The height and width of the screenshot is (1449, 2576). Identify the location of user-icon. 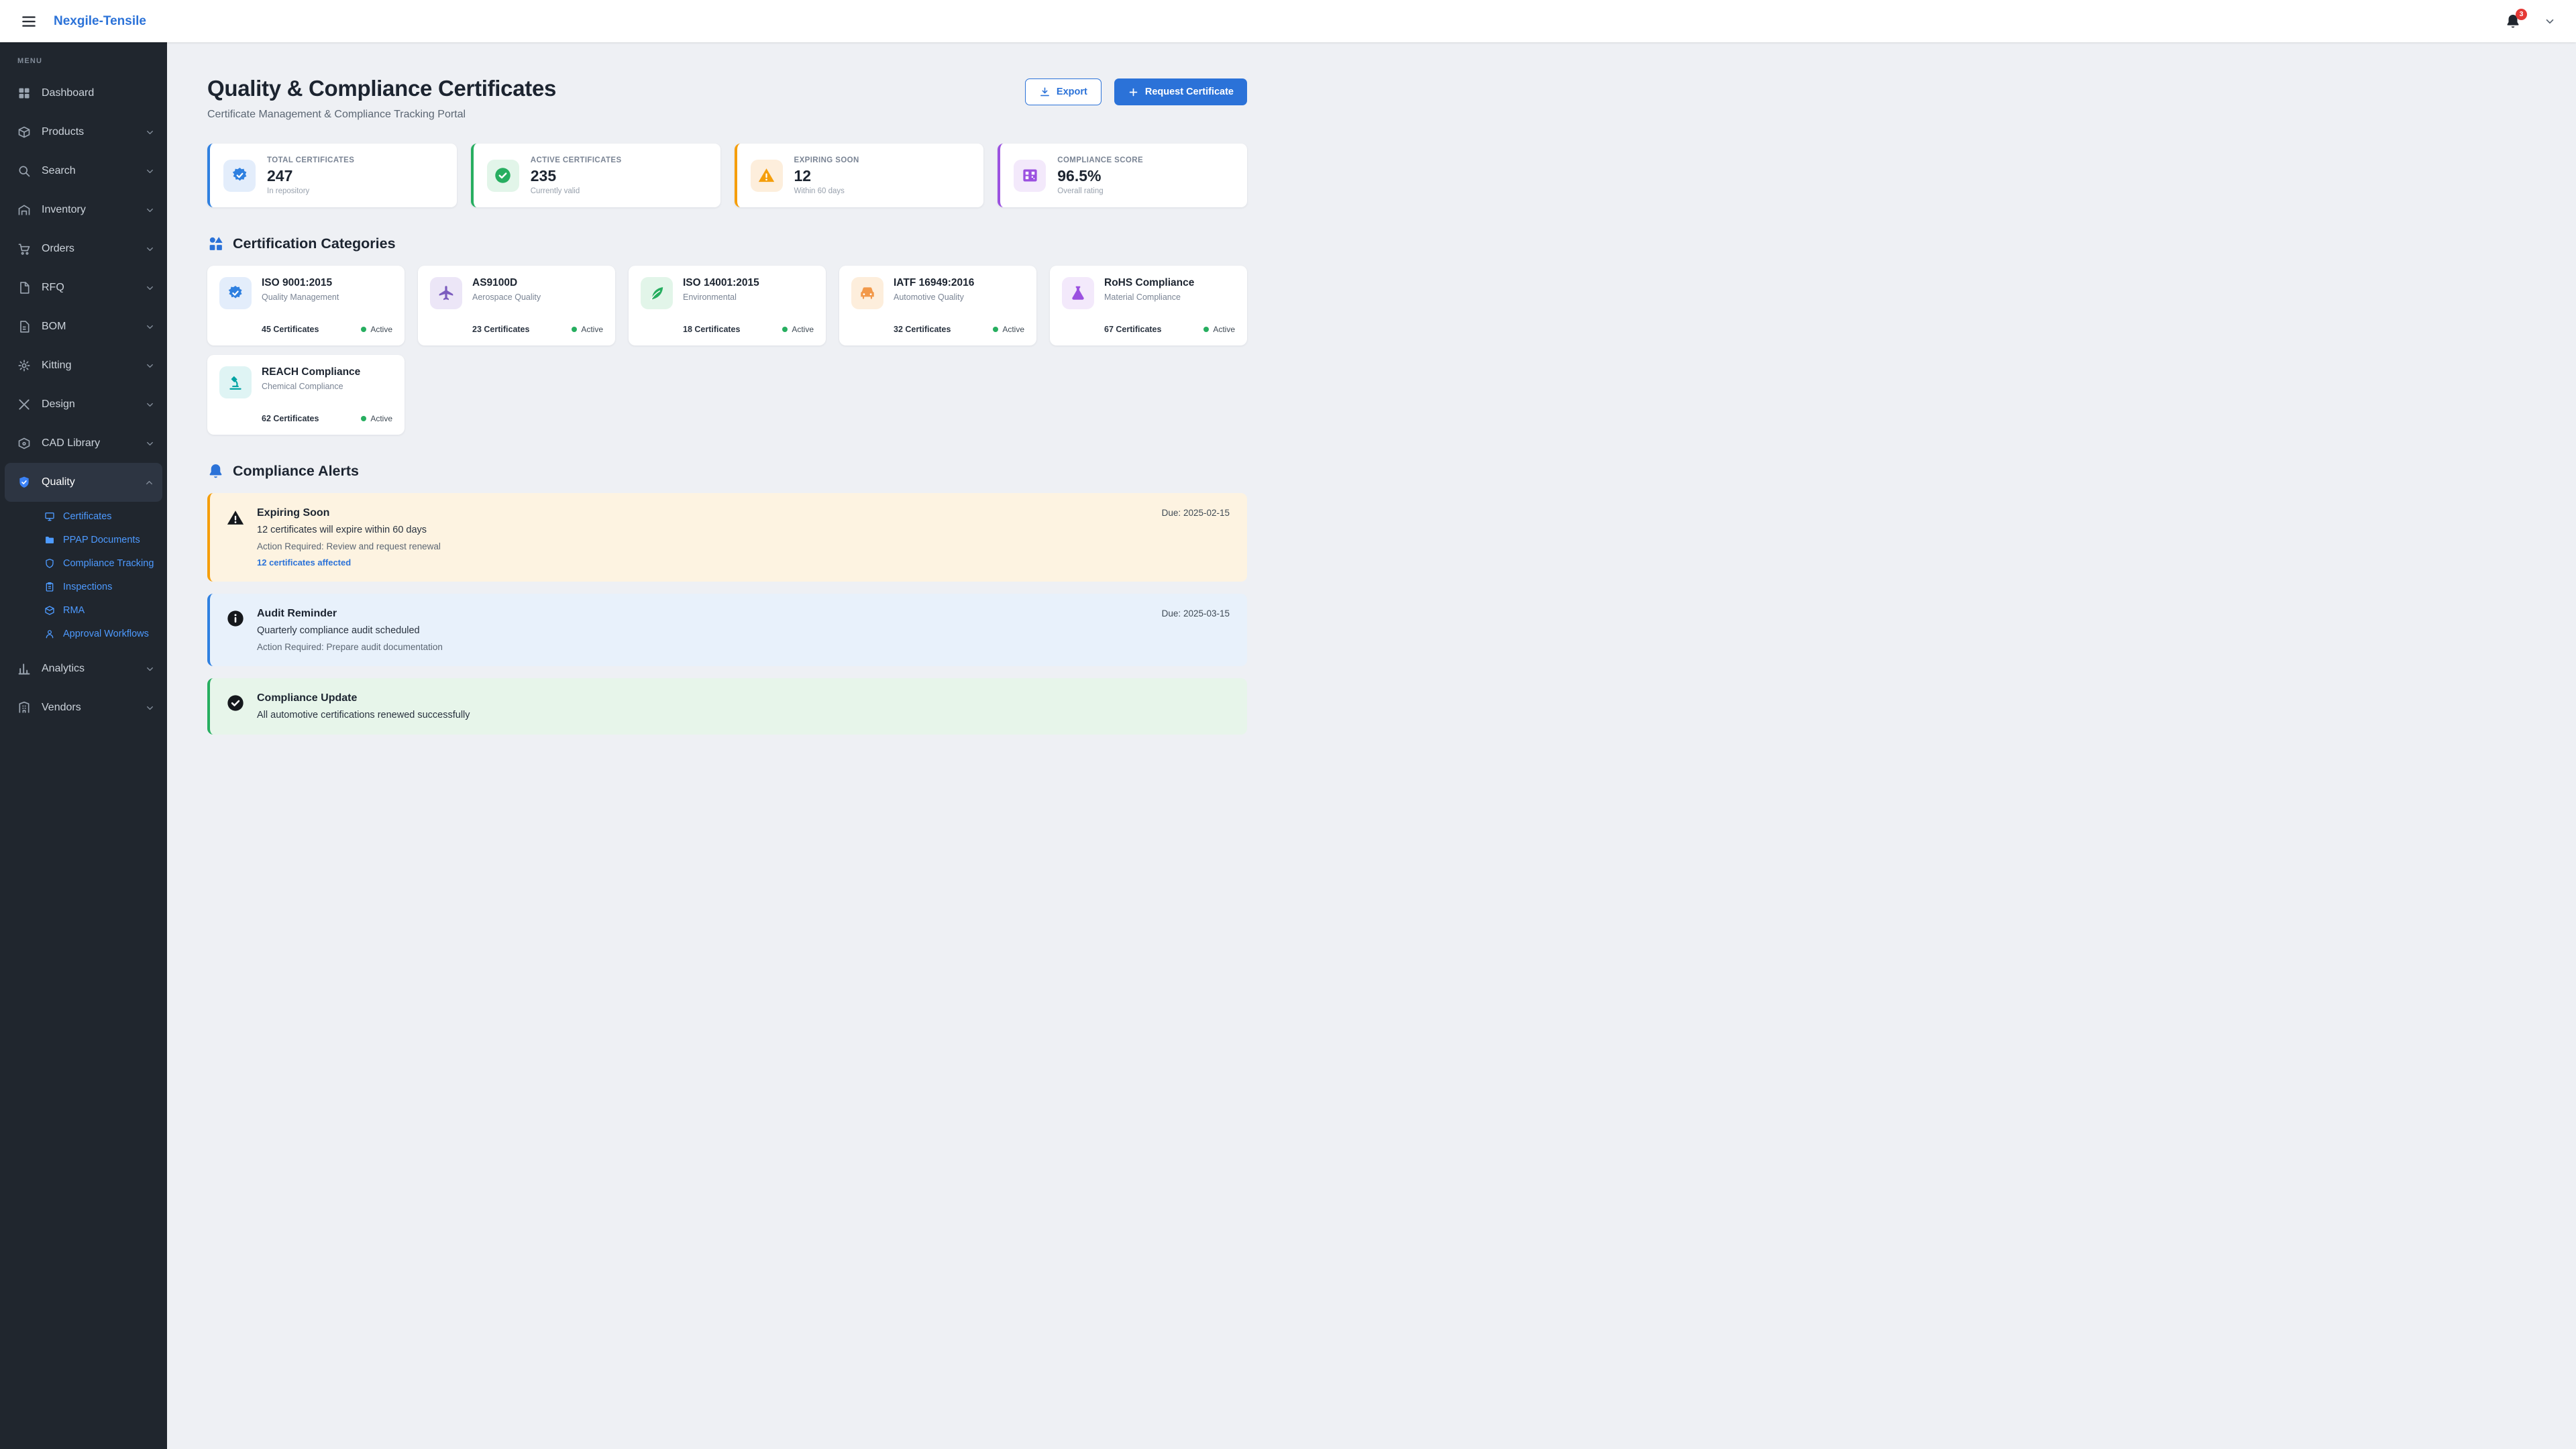
(49, 634).